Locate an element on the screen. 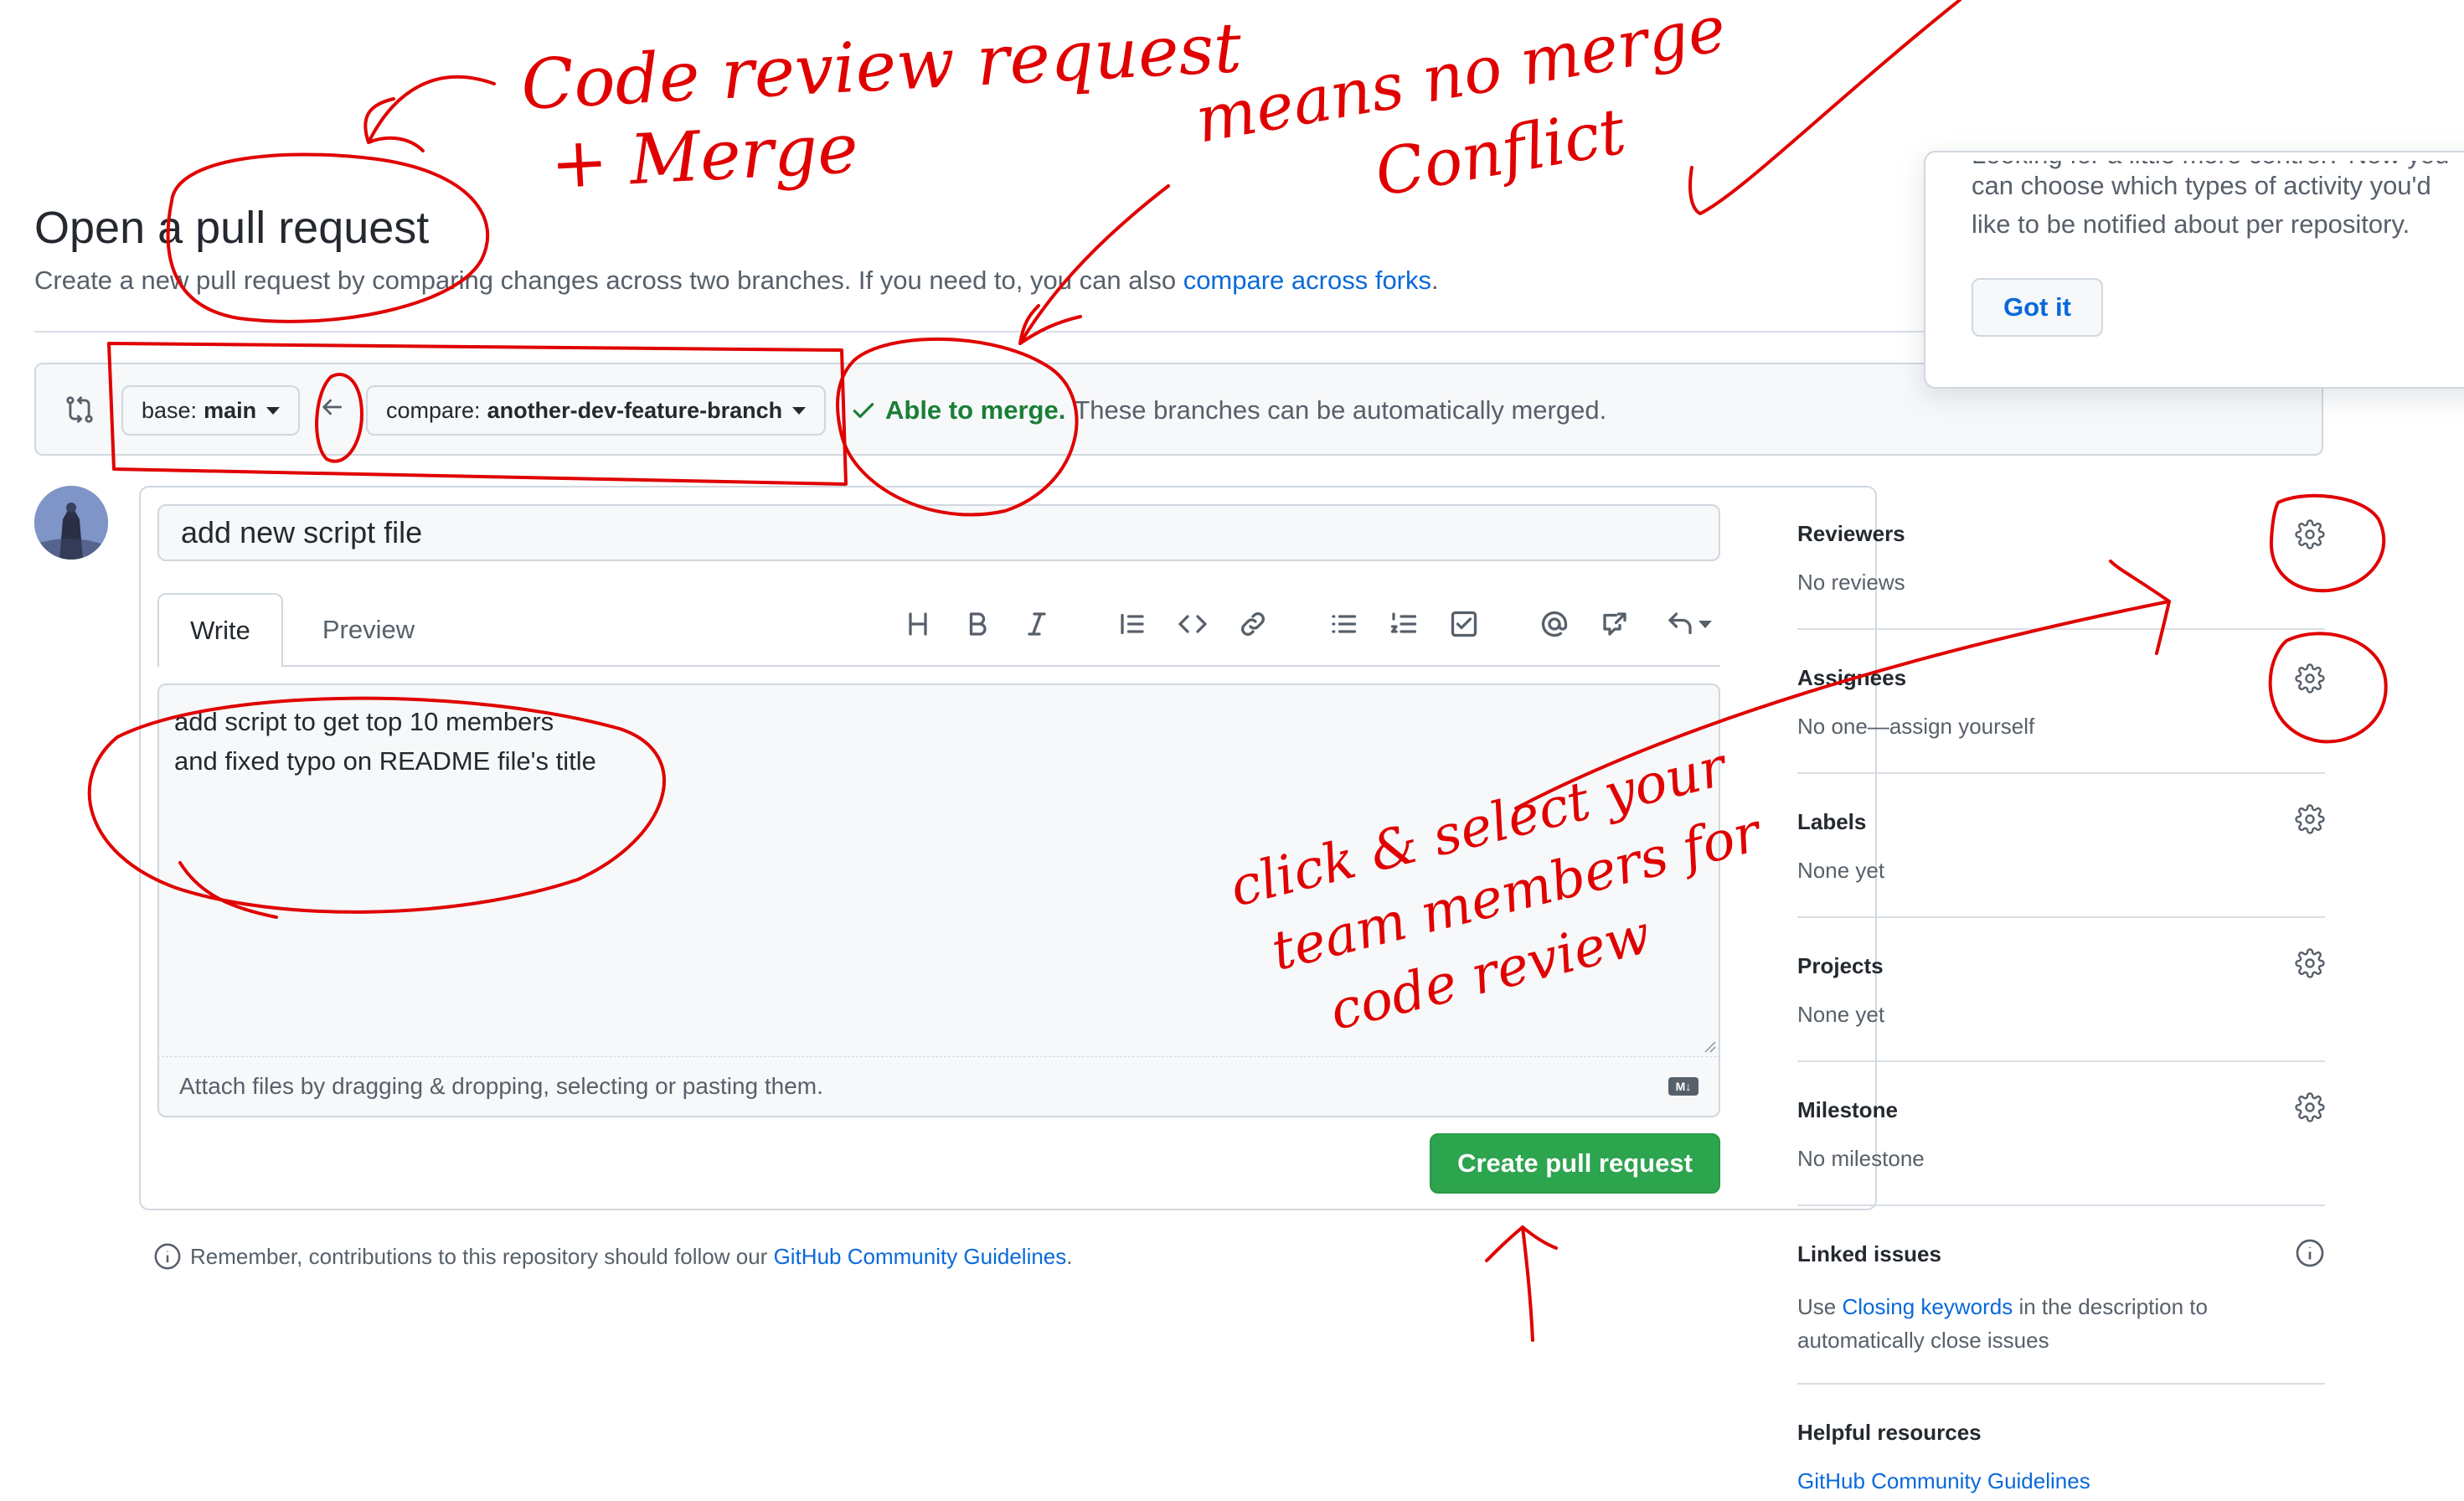 The width and height of the screenshot is (2464, 1501). tabs-divider is located at coordinates (1002, 666).